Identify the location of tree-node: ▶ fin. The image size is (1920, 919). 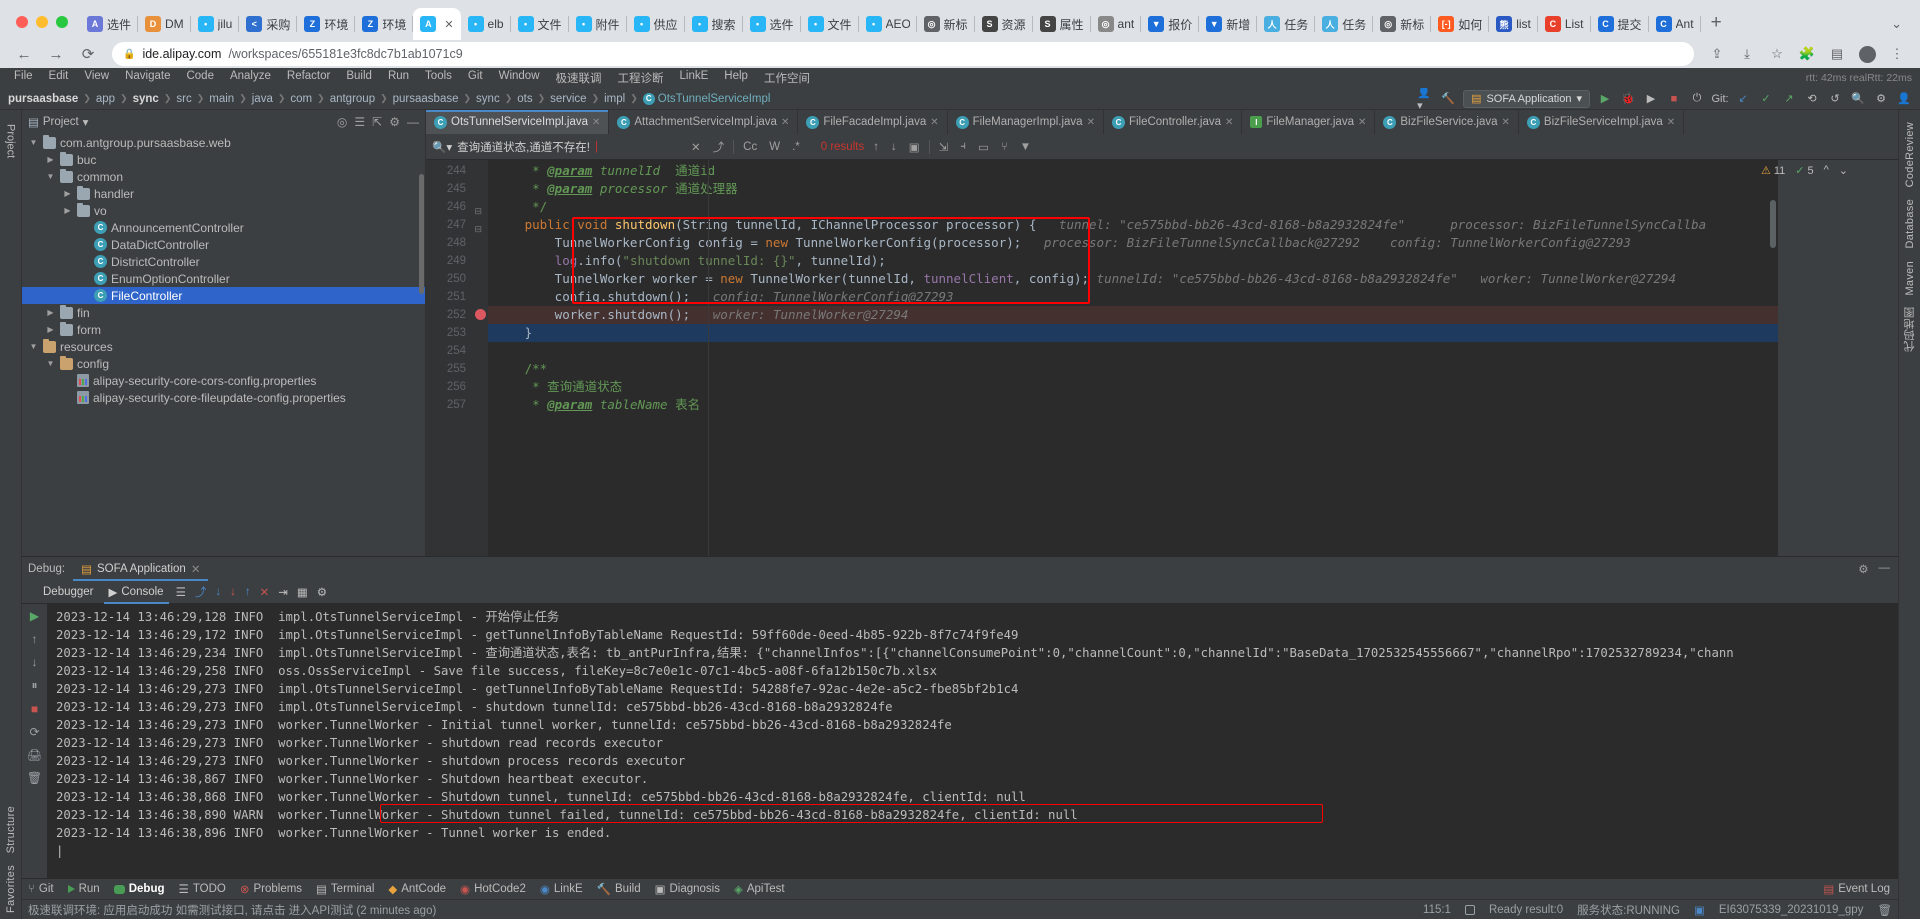
(223, 312).